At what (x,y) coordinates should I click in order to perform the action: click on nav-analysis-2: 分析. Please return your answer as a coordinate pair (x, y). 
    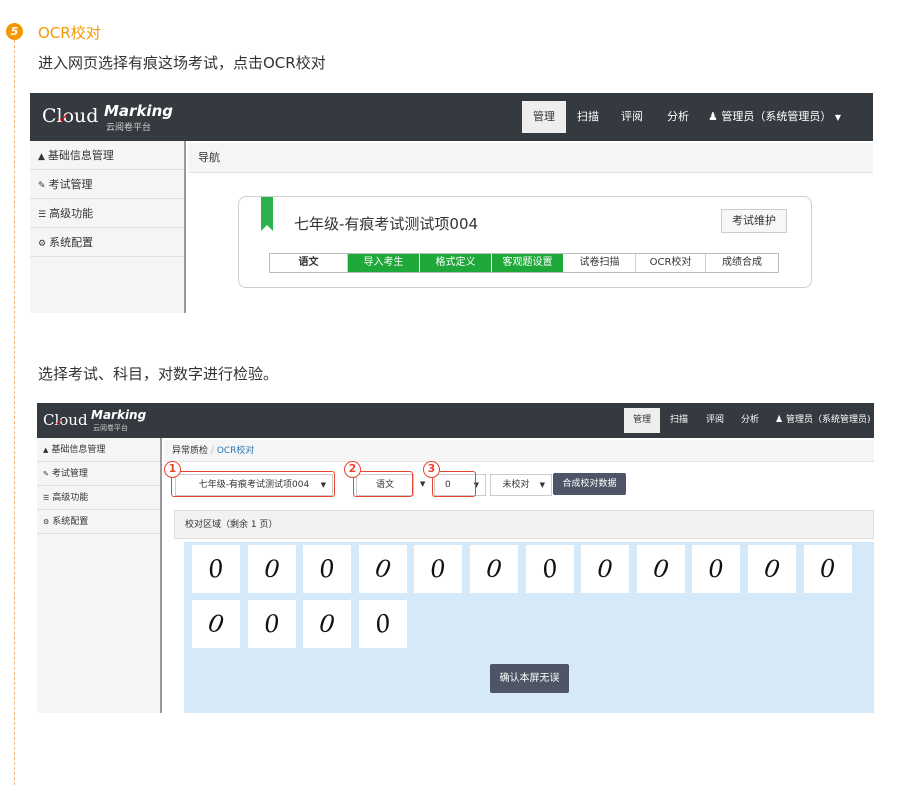
    Looking at the image, I should click on (750, 420).